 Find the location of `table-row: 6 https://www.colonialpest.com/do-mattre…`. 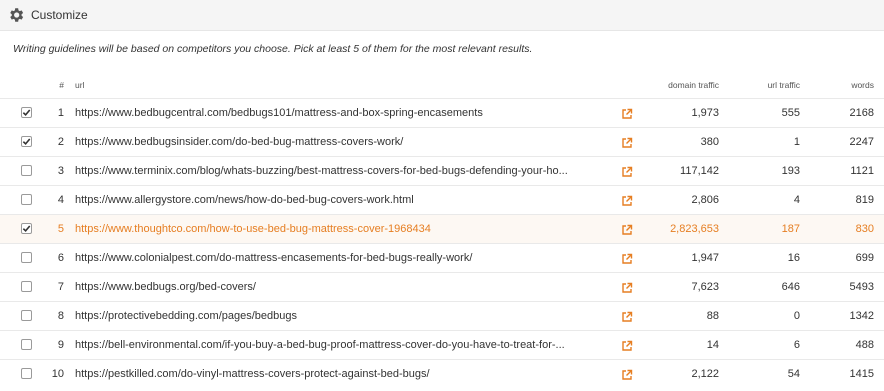

table-row: 6 https://www.colonialpest.com/do-mattre… is located at coordinates (442, 257).